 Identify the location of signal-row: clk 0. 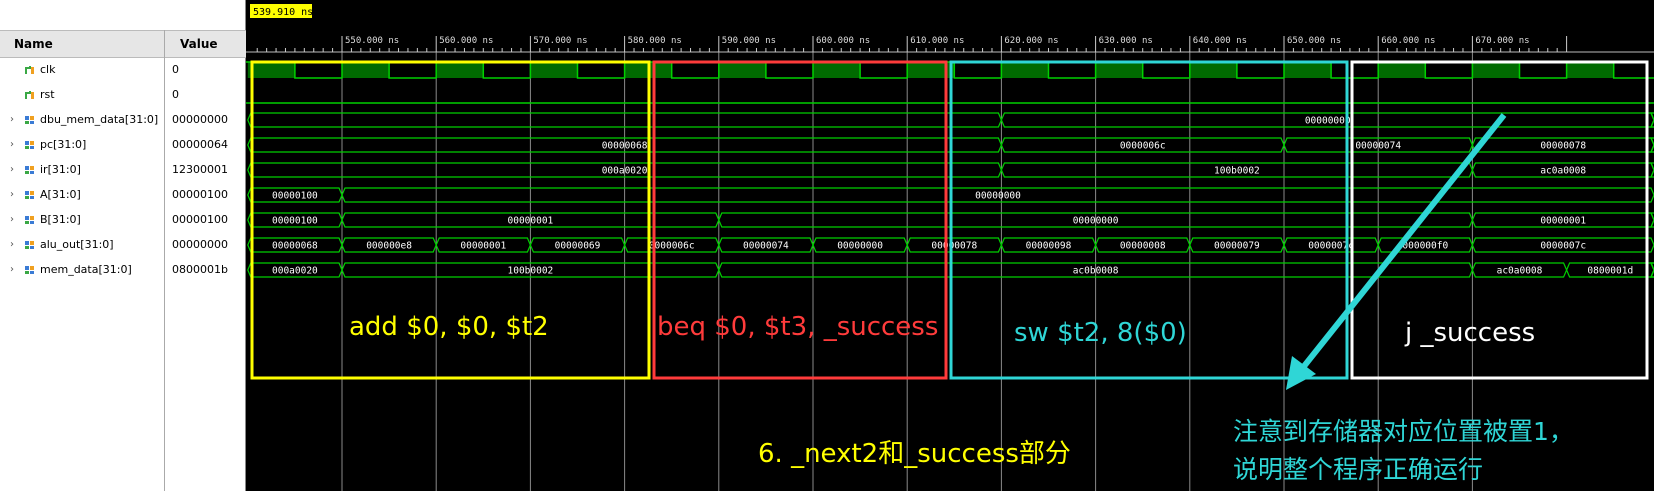
(123, 70).